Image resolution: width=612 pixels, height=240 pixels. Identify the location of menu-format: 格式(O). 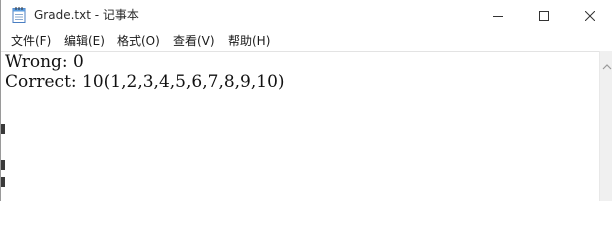
(138, 41).